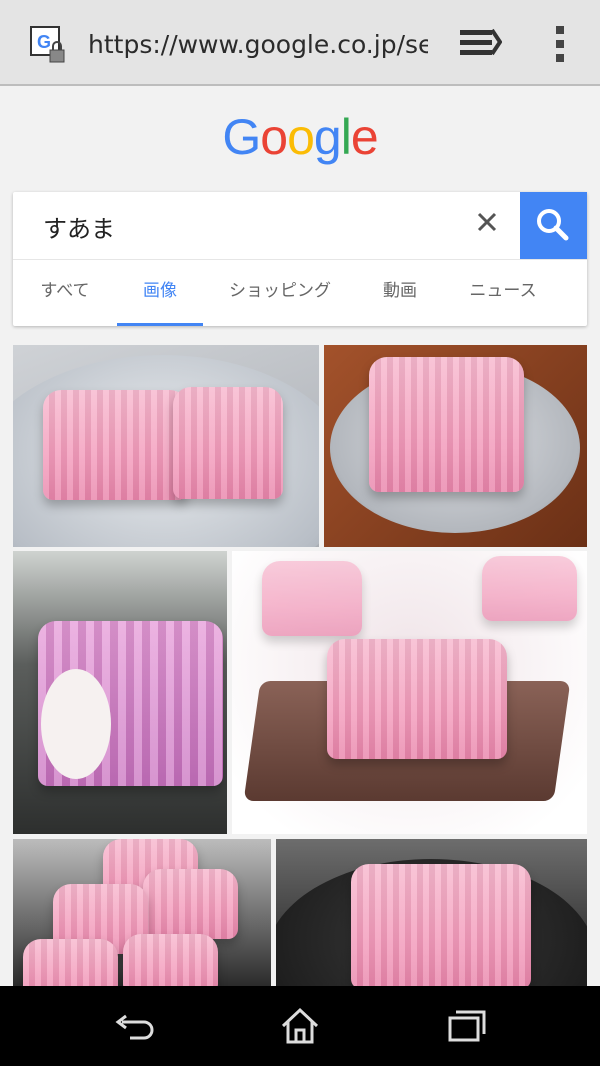 The height and width of the screenshot is (1066, 600). Describe the element at coordinates (346, 137) in the screenshot. I see `logo-letter: l` at that location.